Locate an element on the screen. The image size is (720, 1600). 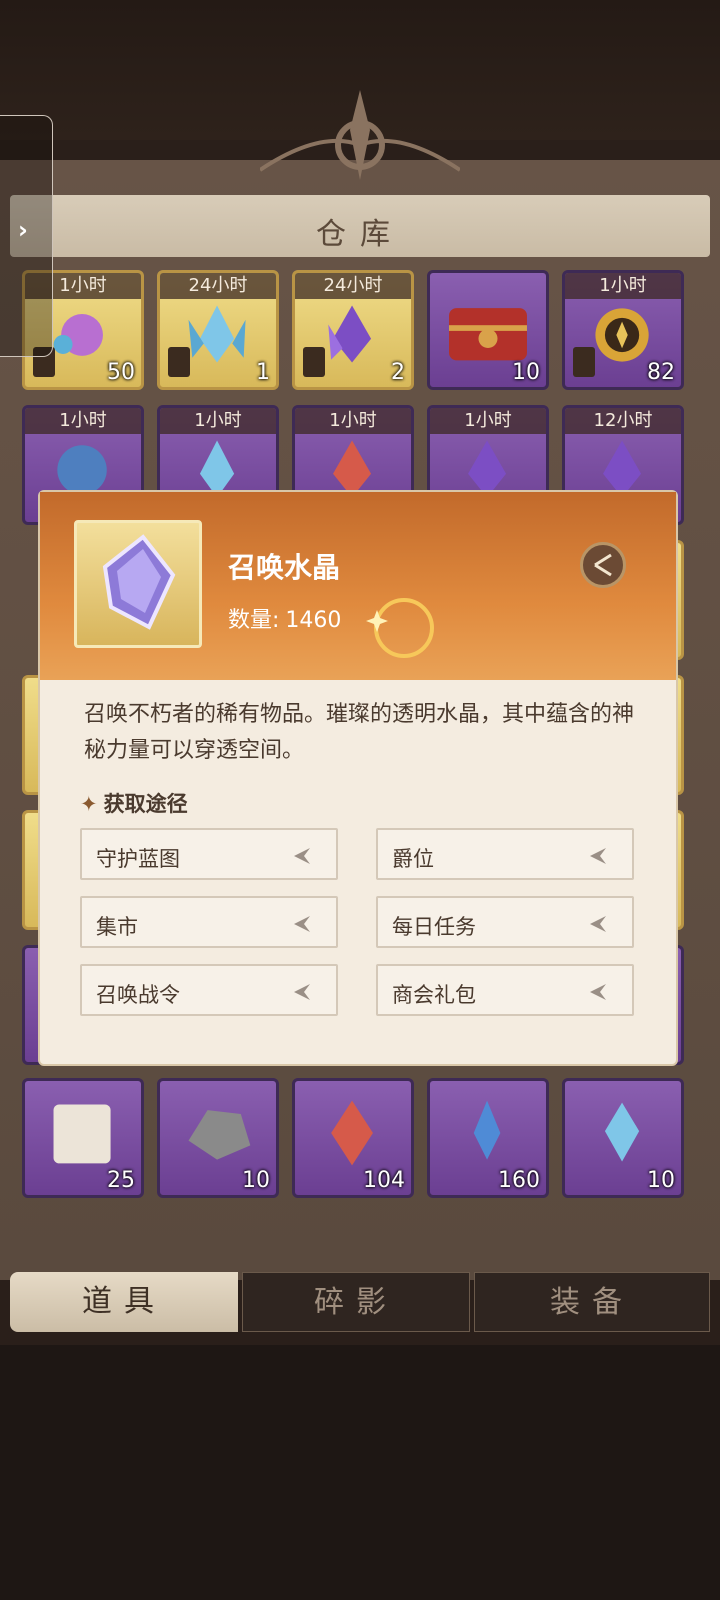
source-button: 商会礼包 is located at coordinates (505, 990).